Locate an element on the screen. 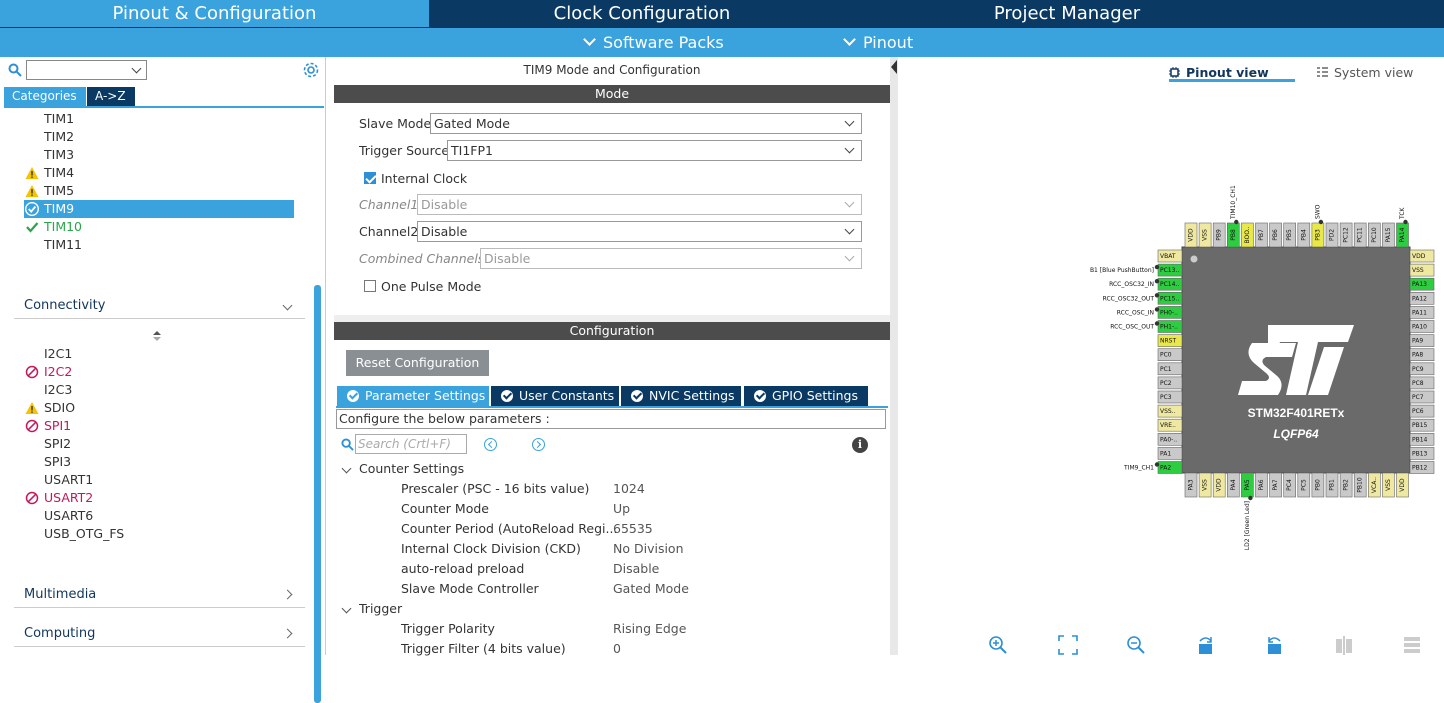 The width and height of the screenshot is (1444, 703). zoom-in-icon is located at coordinates (998, 645).